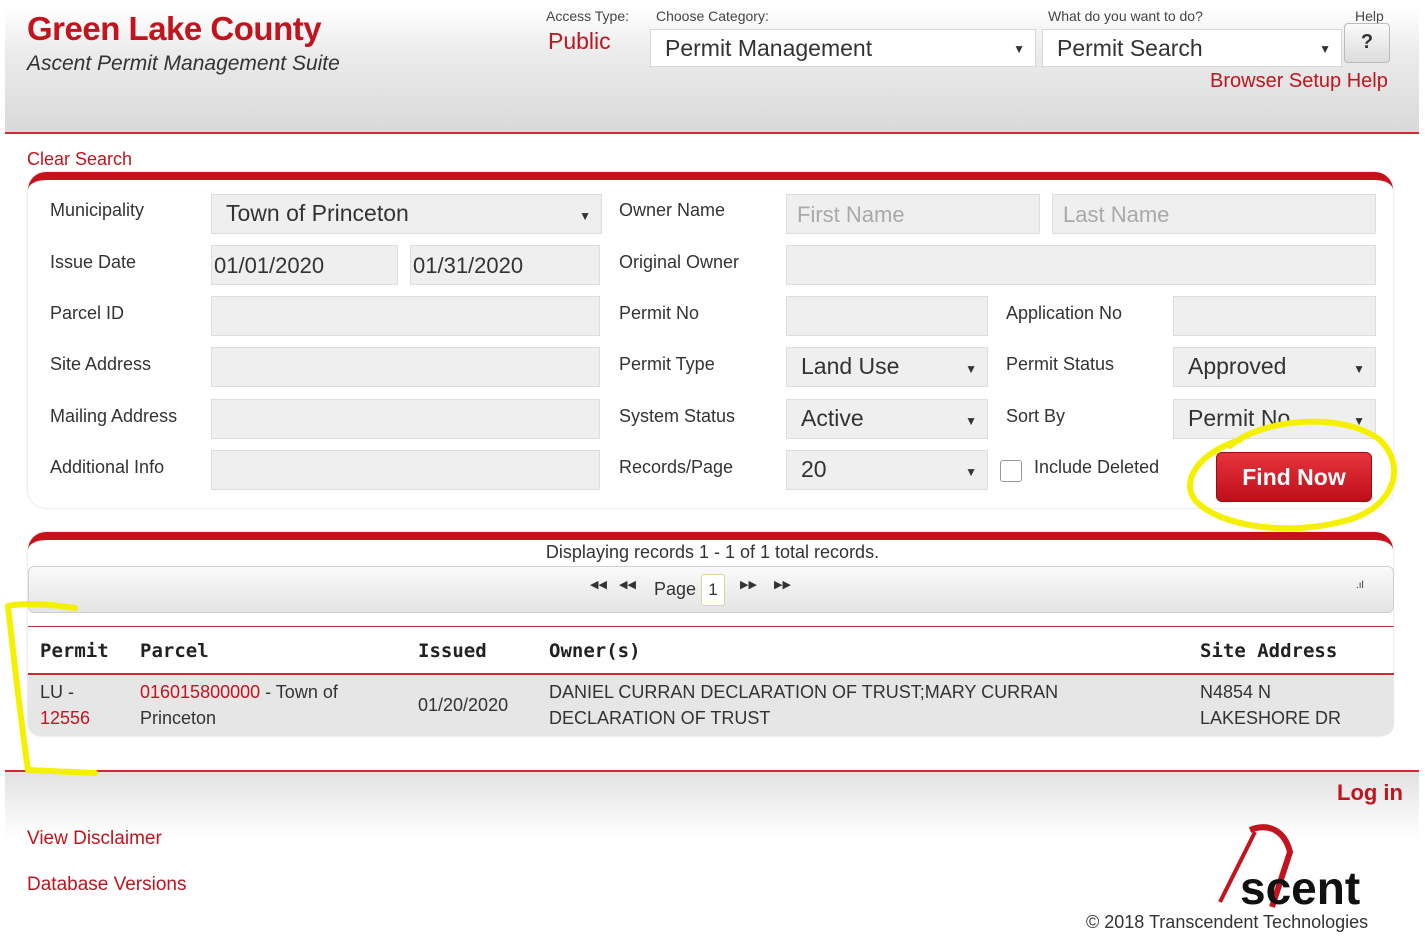 The image size is (1425, 939). What do you see at coordinates (1237, 366) in the screenshot?
I see `permit-status-select-value: Approved` at bounding box center [1237, 366].